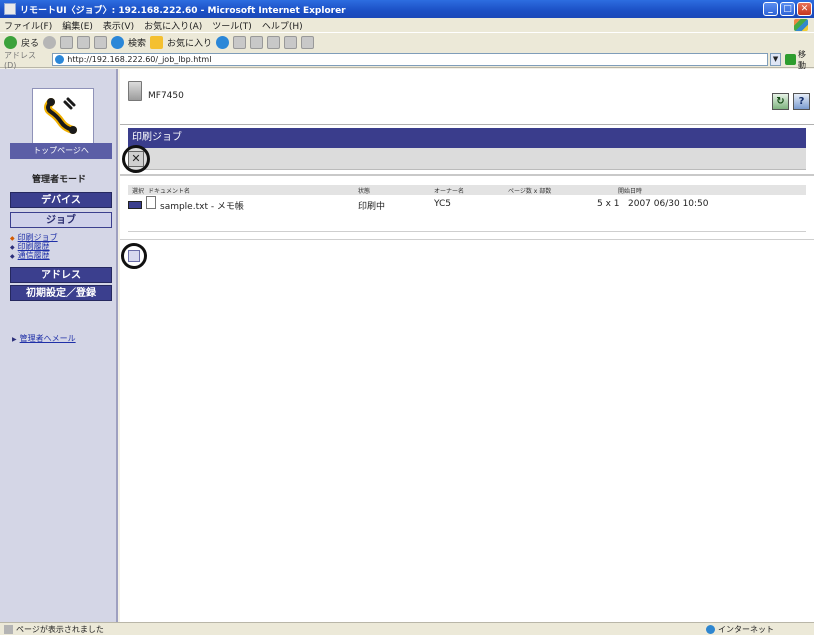  Describe the element at coordinates (30, 255) in the screenshot. I see `sidebar-subitem-comm-history: 通信履歴` at that location.